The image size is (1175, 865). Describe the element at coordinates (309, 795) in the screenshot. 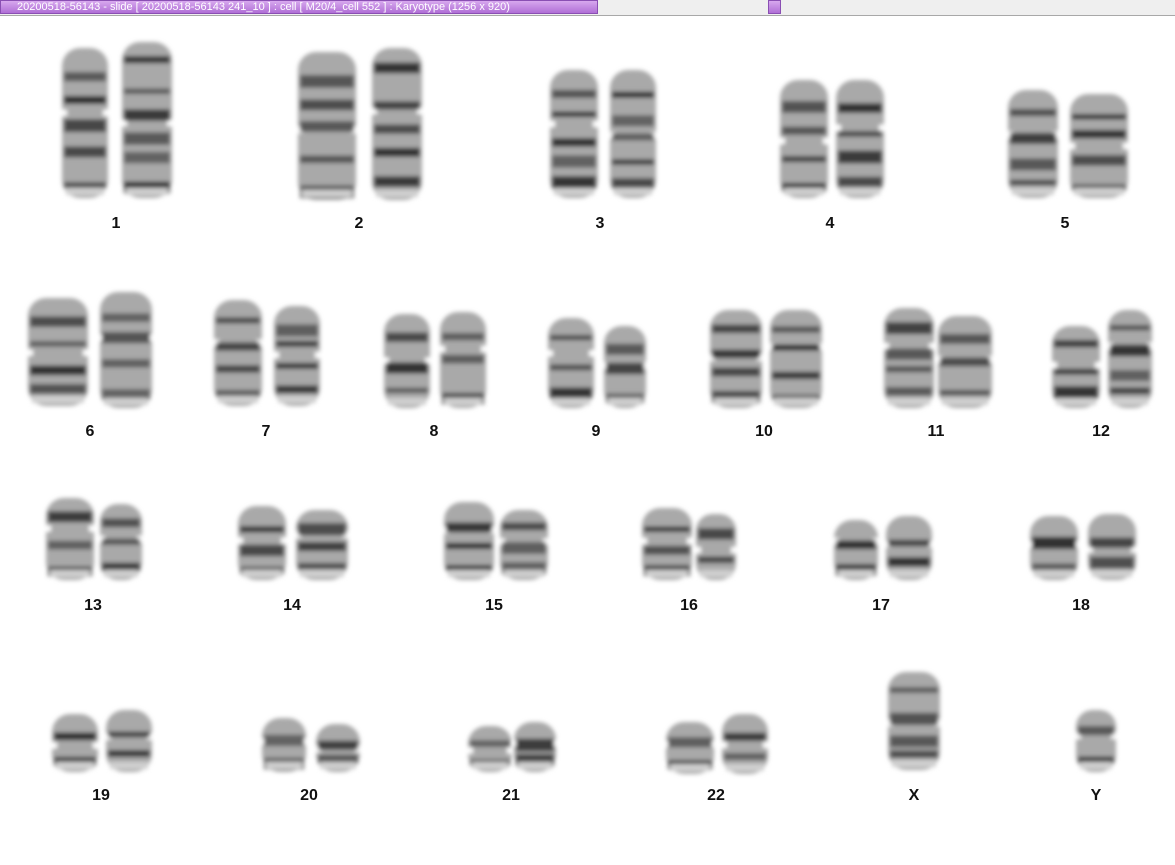

I see `chromosome-label-20: 20` at that location.